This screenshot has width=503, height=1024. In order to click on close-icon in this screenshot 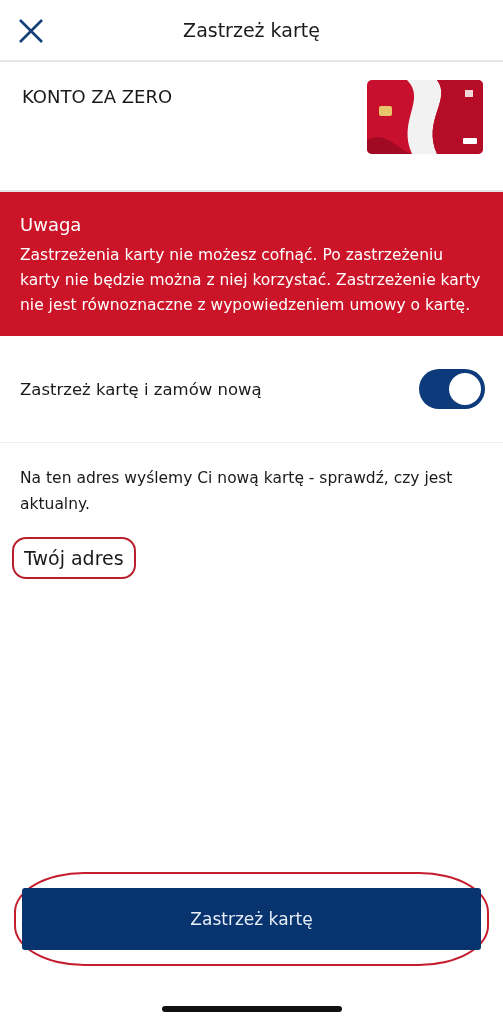, I will do `click(31, 31)`.